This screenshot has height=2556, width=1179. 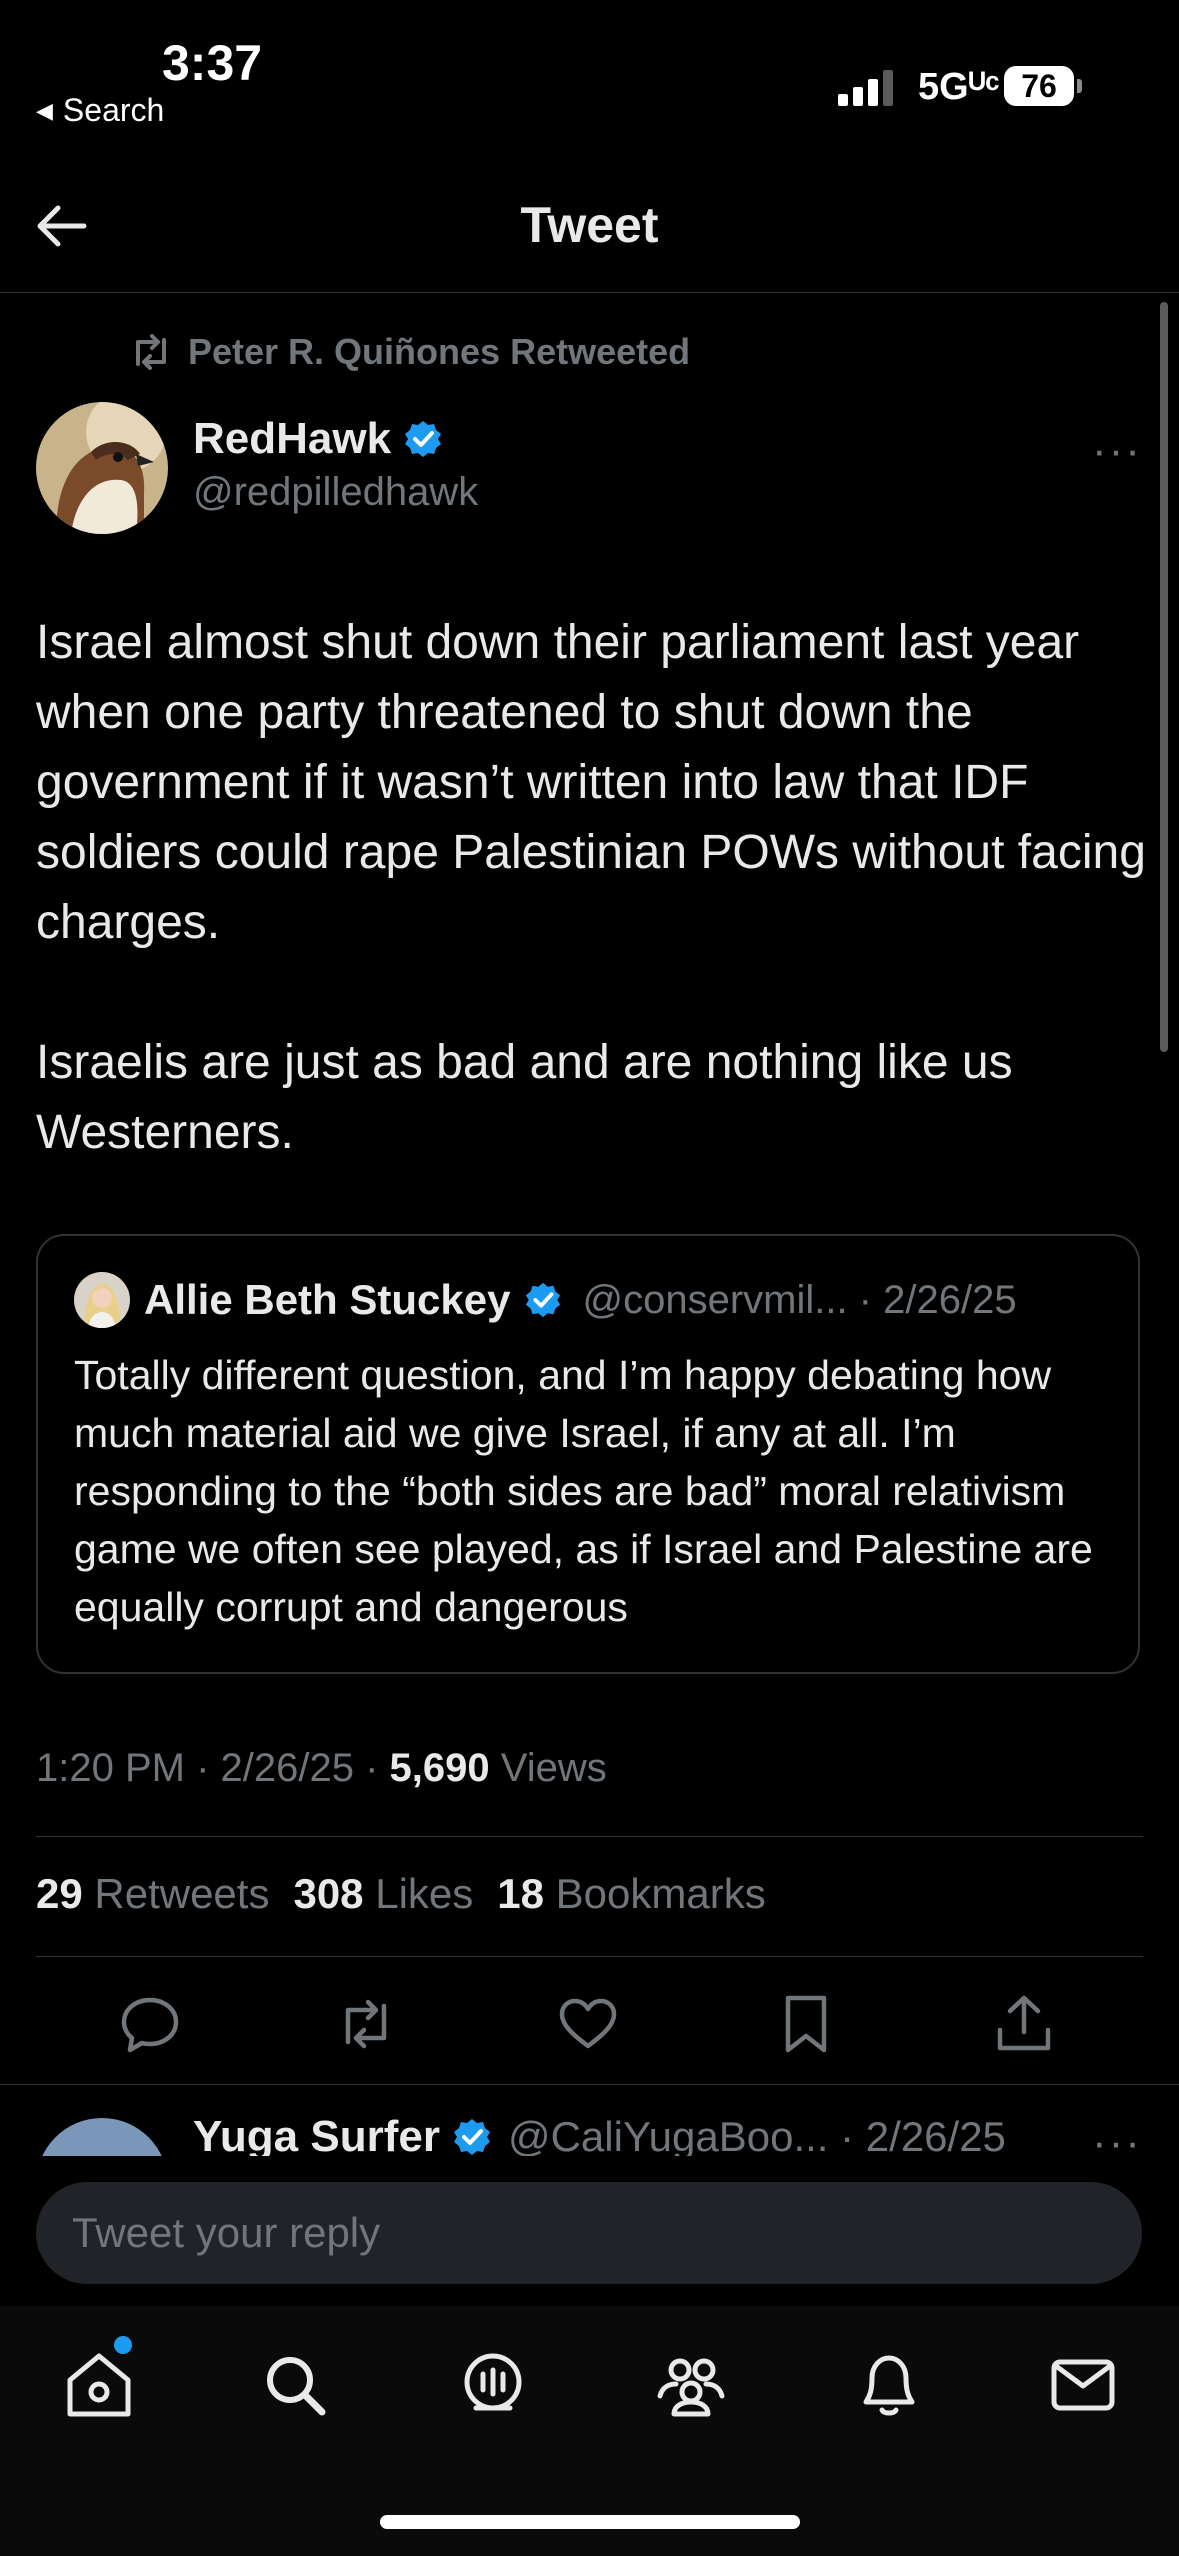 I want to click on reply-input: Tweet your reply, so click(x=589, y=2233).